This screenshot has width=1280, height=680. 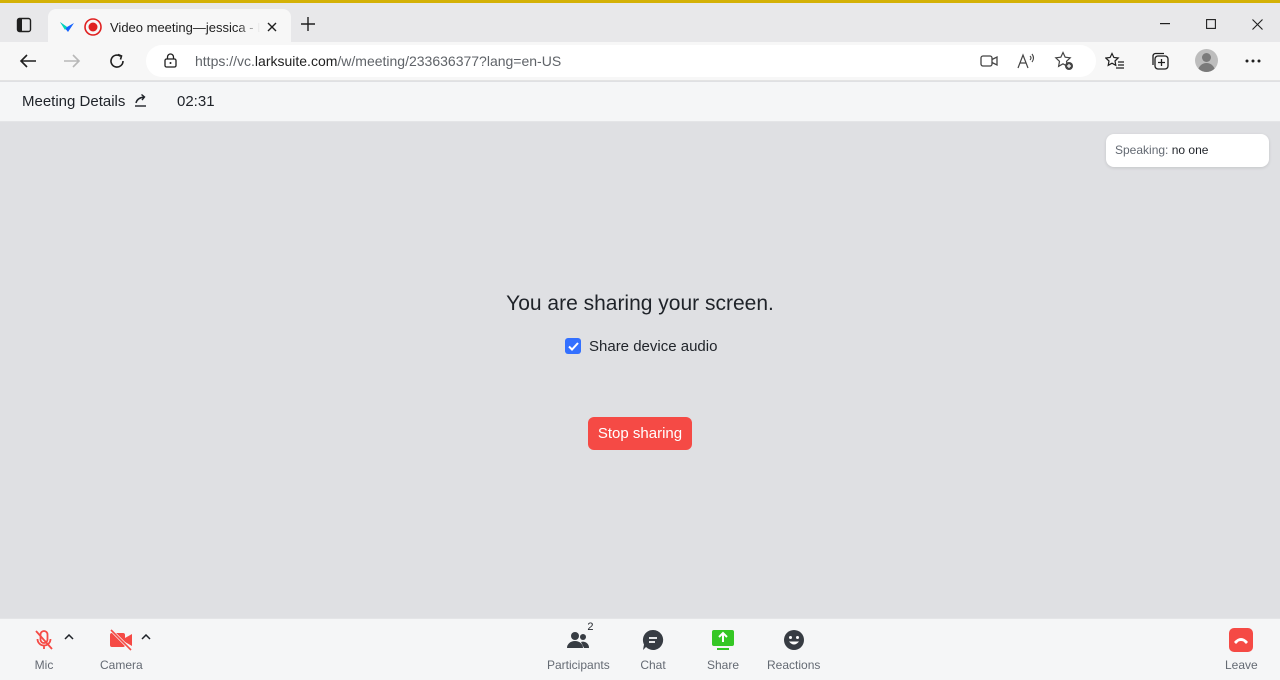 I want to click on chat-button: Chat, so click(x=653, y=649).